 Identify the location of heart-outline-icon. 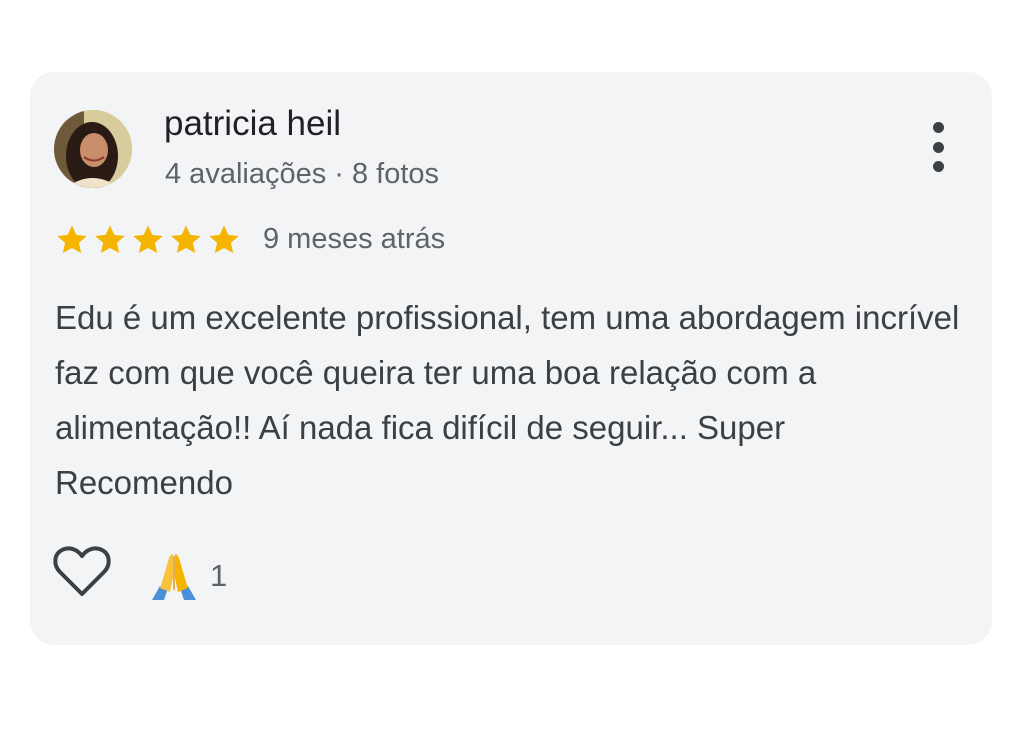
(82, 571).